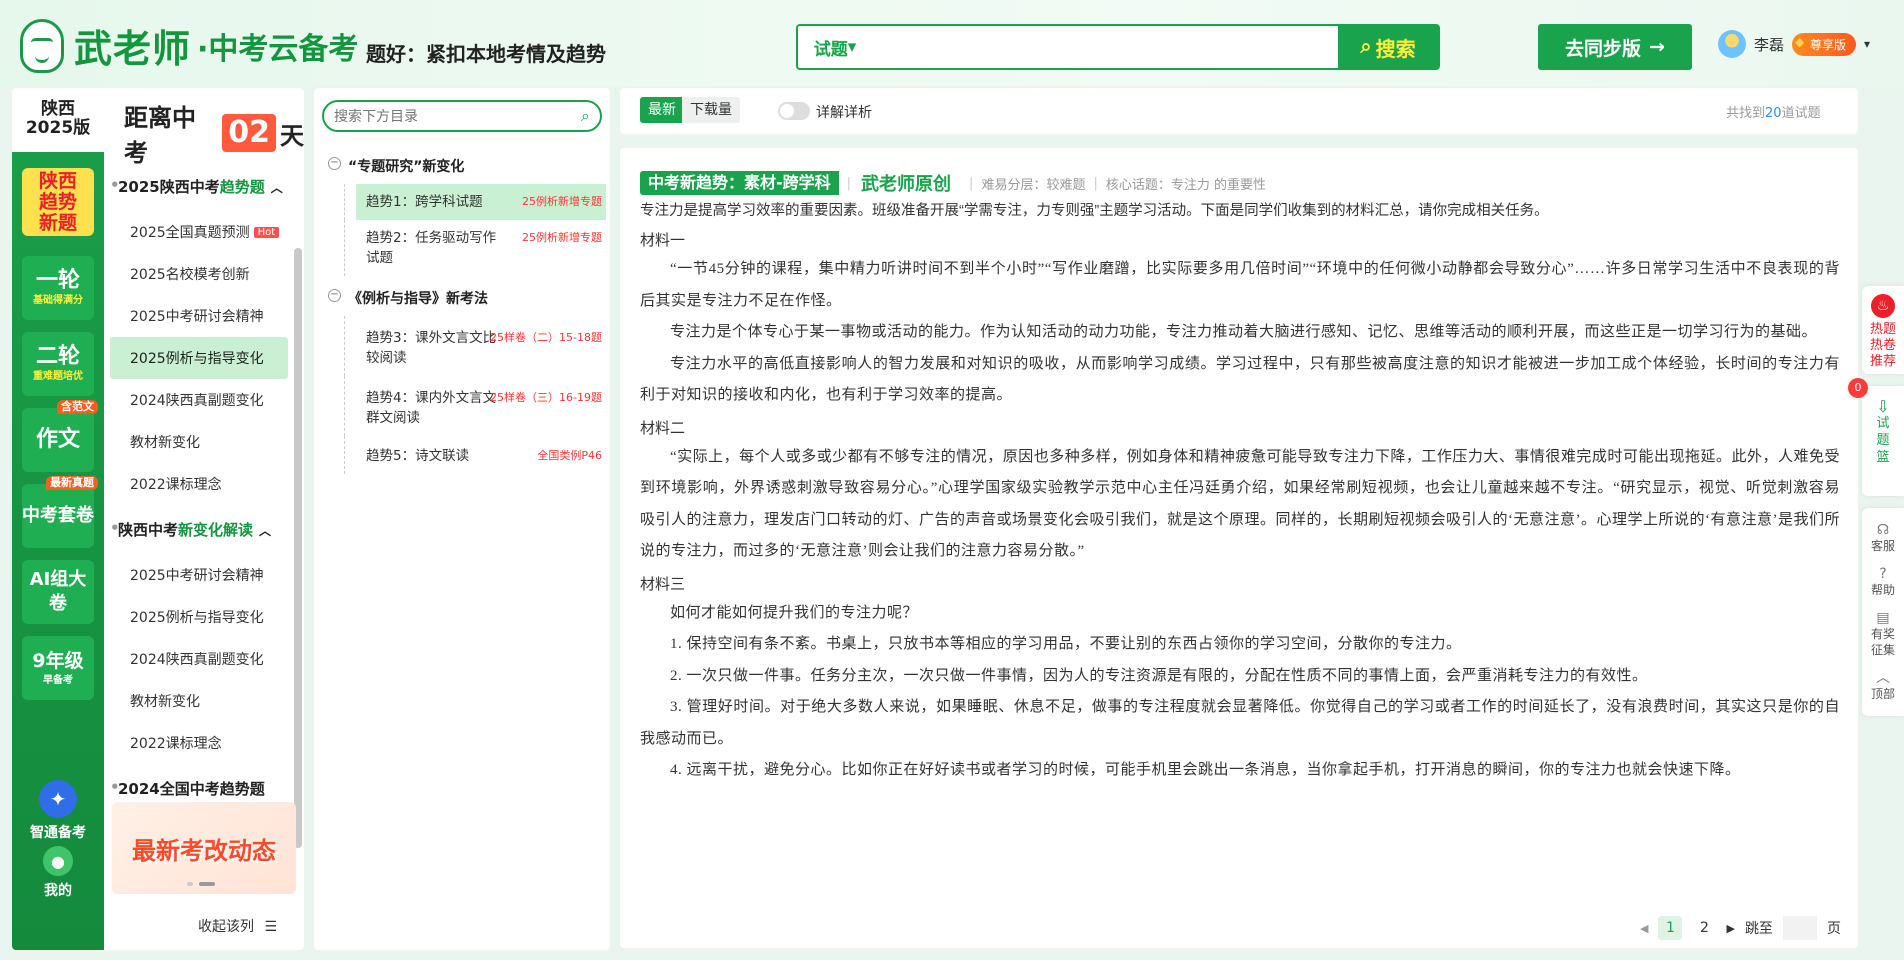  Describe the element at coordinates (1644, 928) in the screenshot. I see `prev-page-icon: ◀` at that location.